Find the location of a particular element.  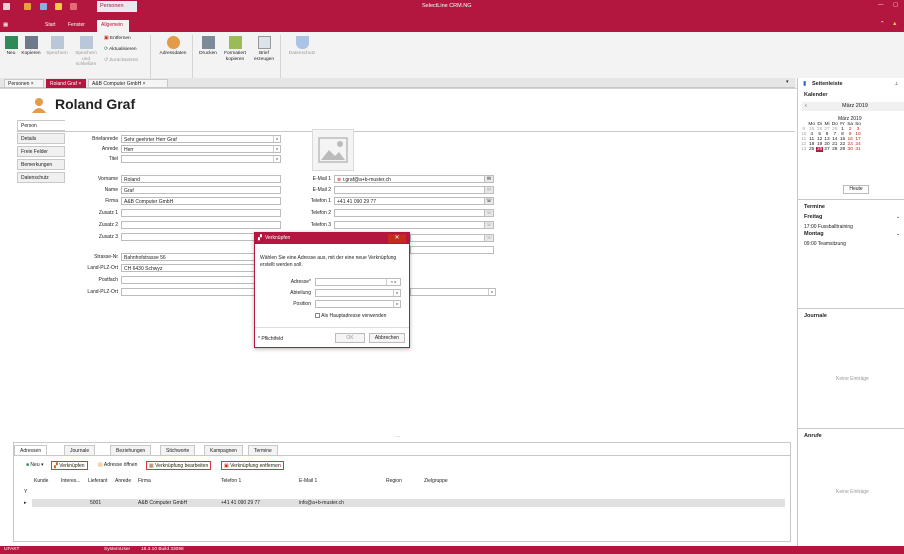

ok-button: OK is located at coordinates (350, 338).